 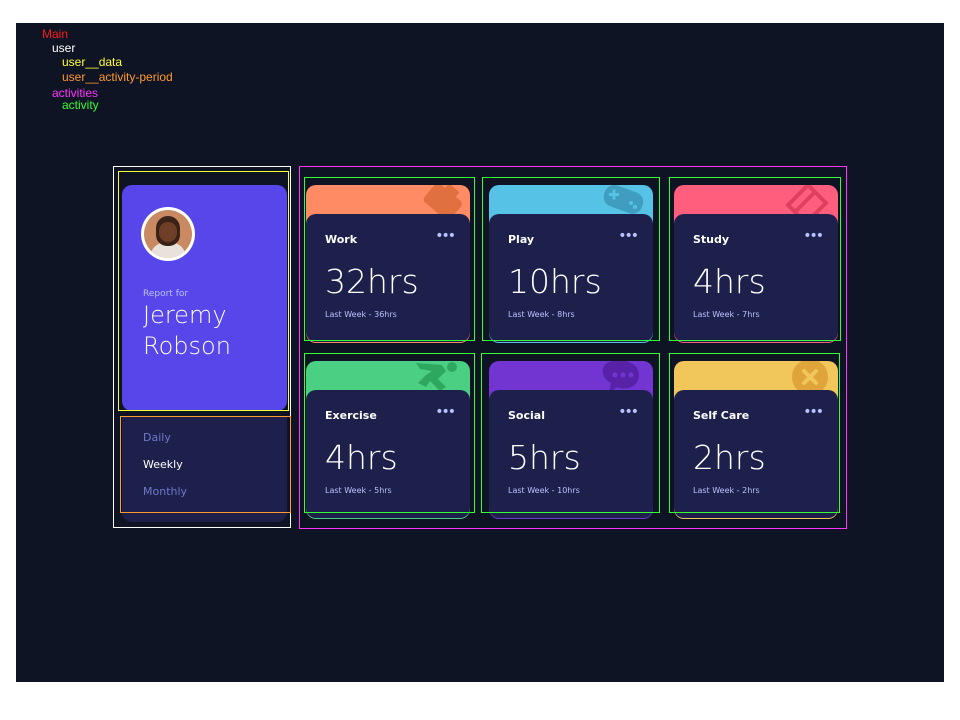 I want to click on legend-activity: activity, so click(x=80, y=105).